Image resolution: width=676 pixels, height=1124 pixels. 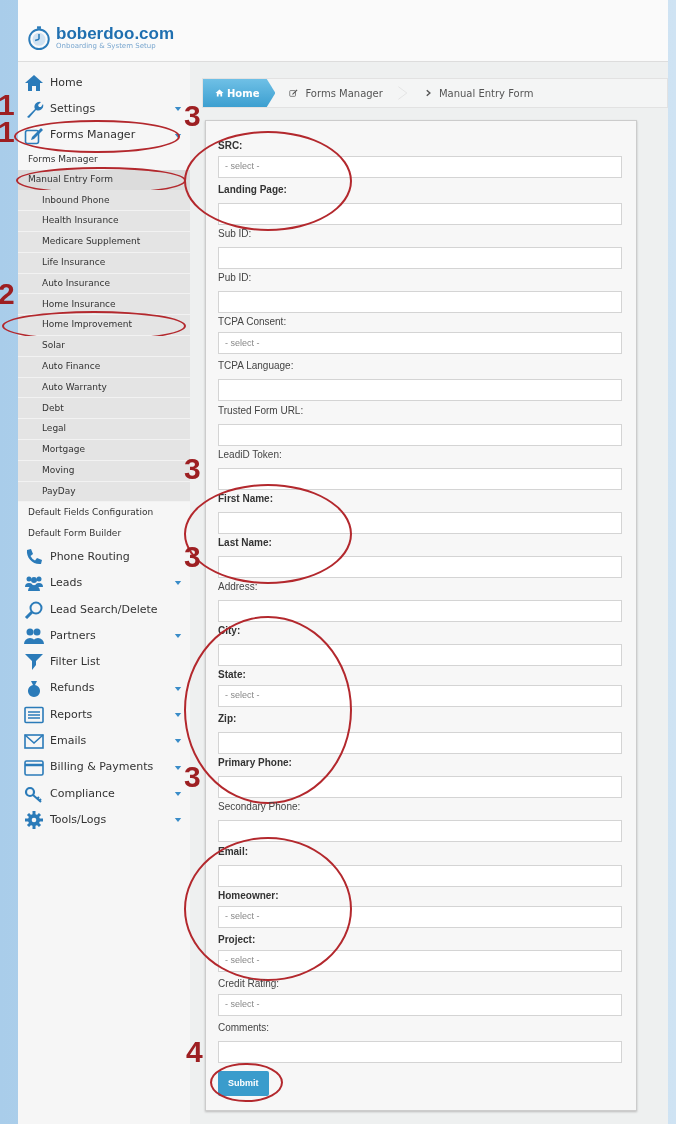 I want to click on sidebar-subitem: Medicare Supplement, so click(x=104, y=242).